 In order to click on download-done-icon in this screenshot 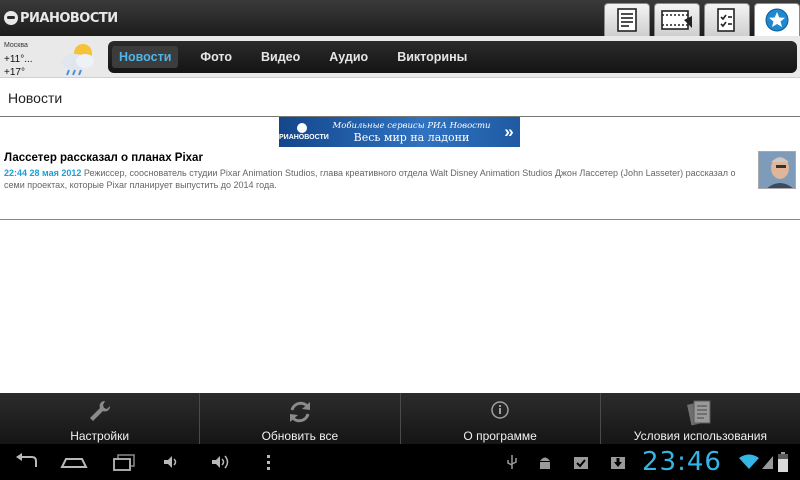, I will do `click(581, 463)`.